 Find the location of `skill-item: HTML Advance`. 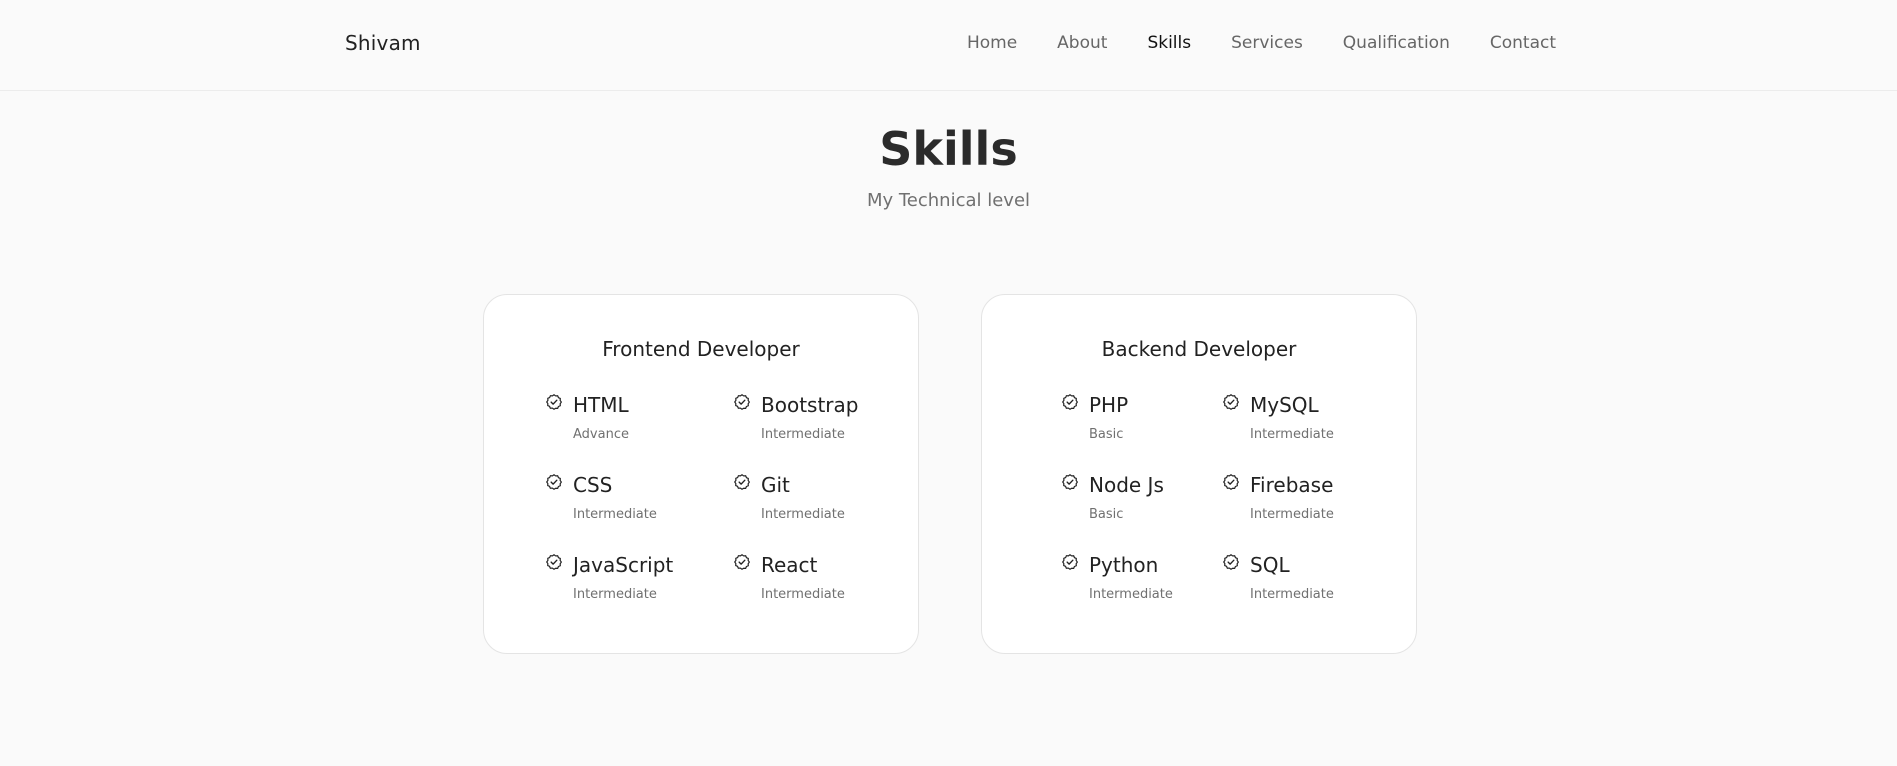

skill-item: HTML Advance is located at coordinates (639, 433).